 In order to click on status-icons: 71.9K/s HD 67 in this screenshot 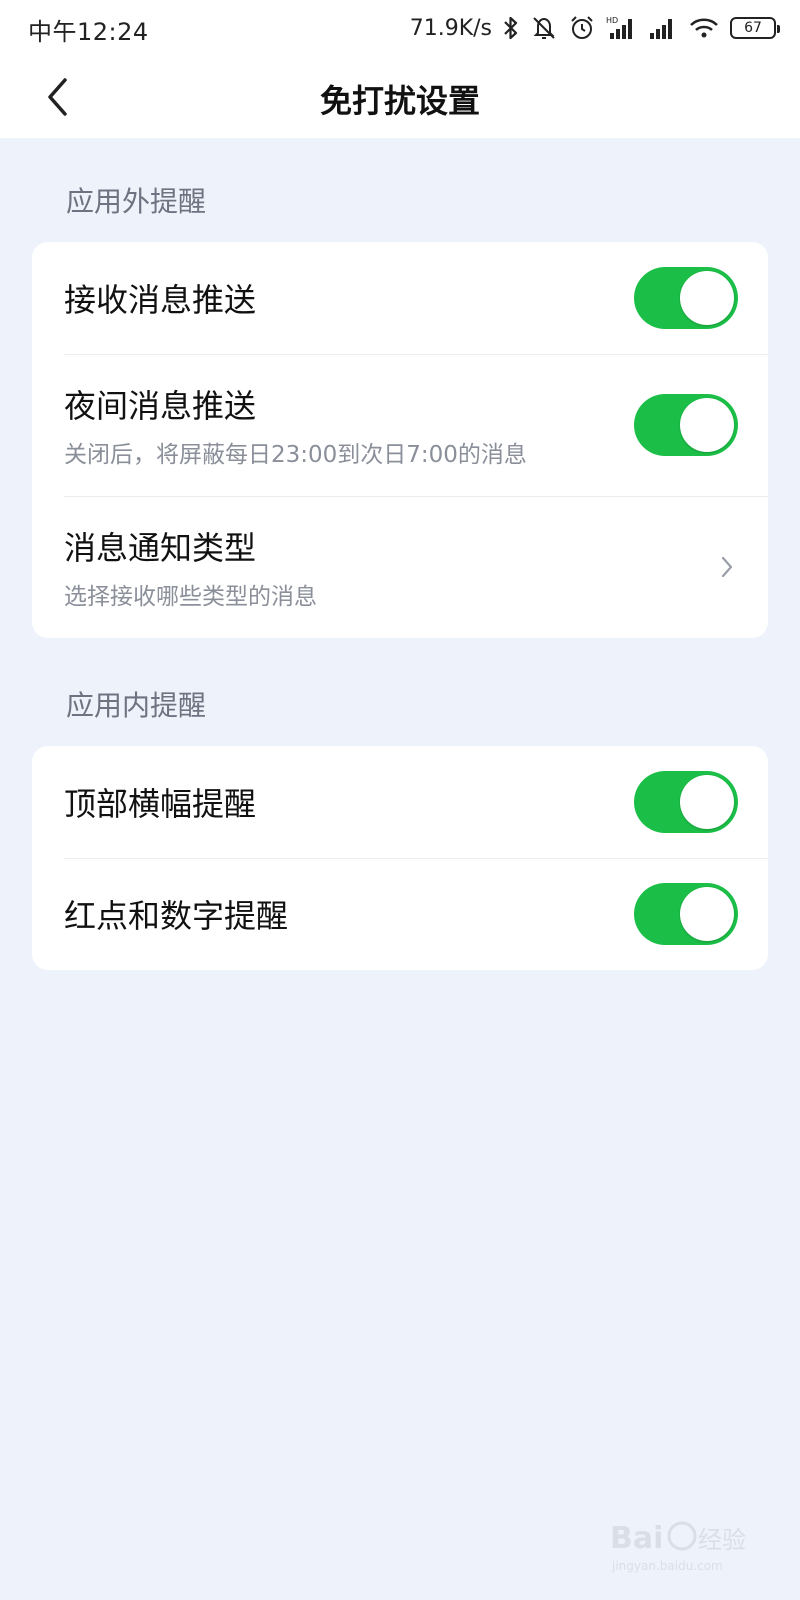, I will do `click(594, 28)`.